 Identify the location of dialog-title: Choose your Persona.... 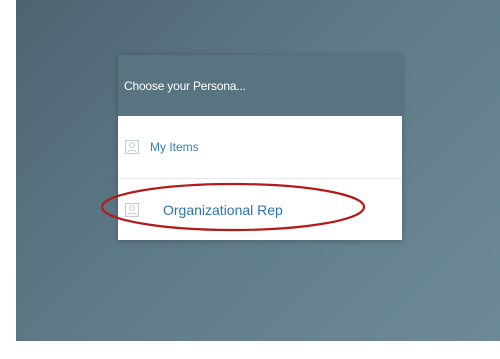
(260, 85).